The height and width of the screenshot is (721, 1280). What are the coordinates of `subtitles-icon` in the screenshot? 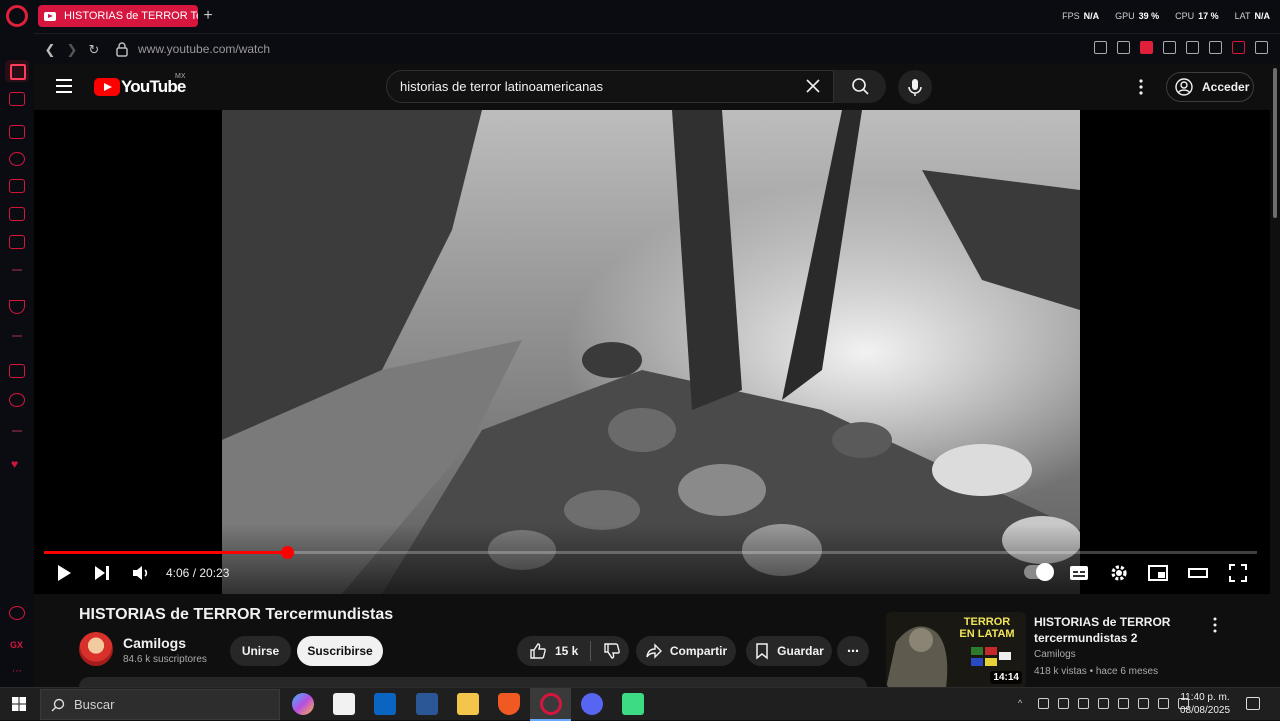 It's located at (1079, 573).